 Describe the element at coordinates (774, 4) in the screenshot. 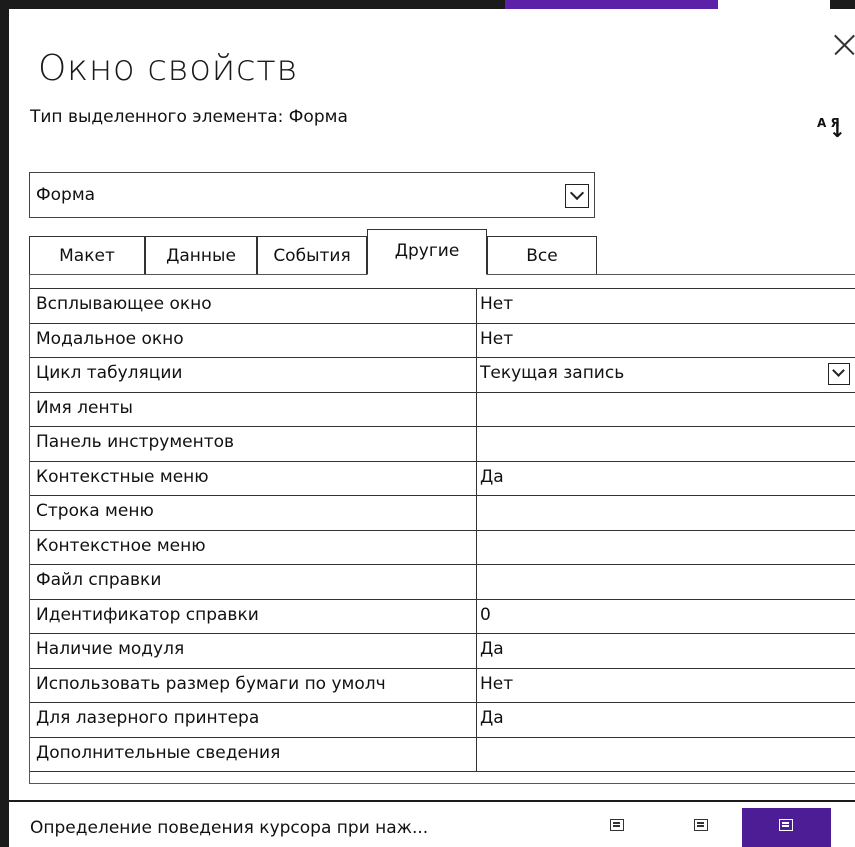

I see `window-top-gap` at that location.